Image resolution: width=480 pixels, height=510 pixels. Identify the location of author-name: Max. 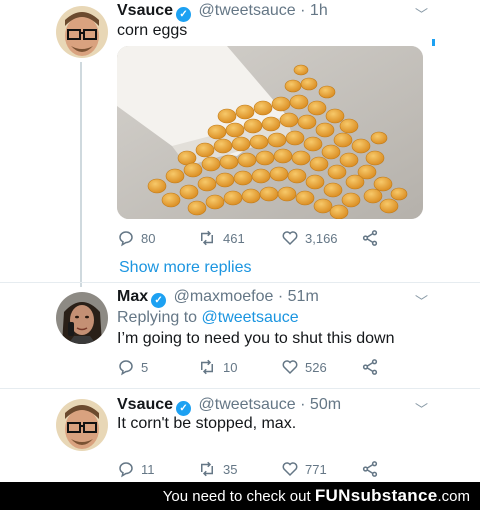
(132, 296).